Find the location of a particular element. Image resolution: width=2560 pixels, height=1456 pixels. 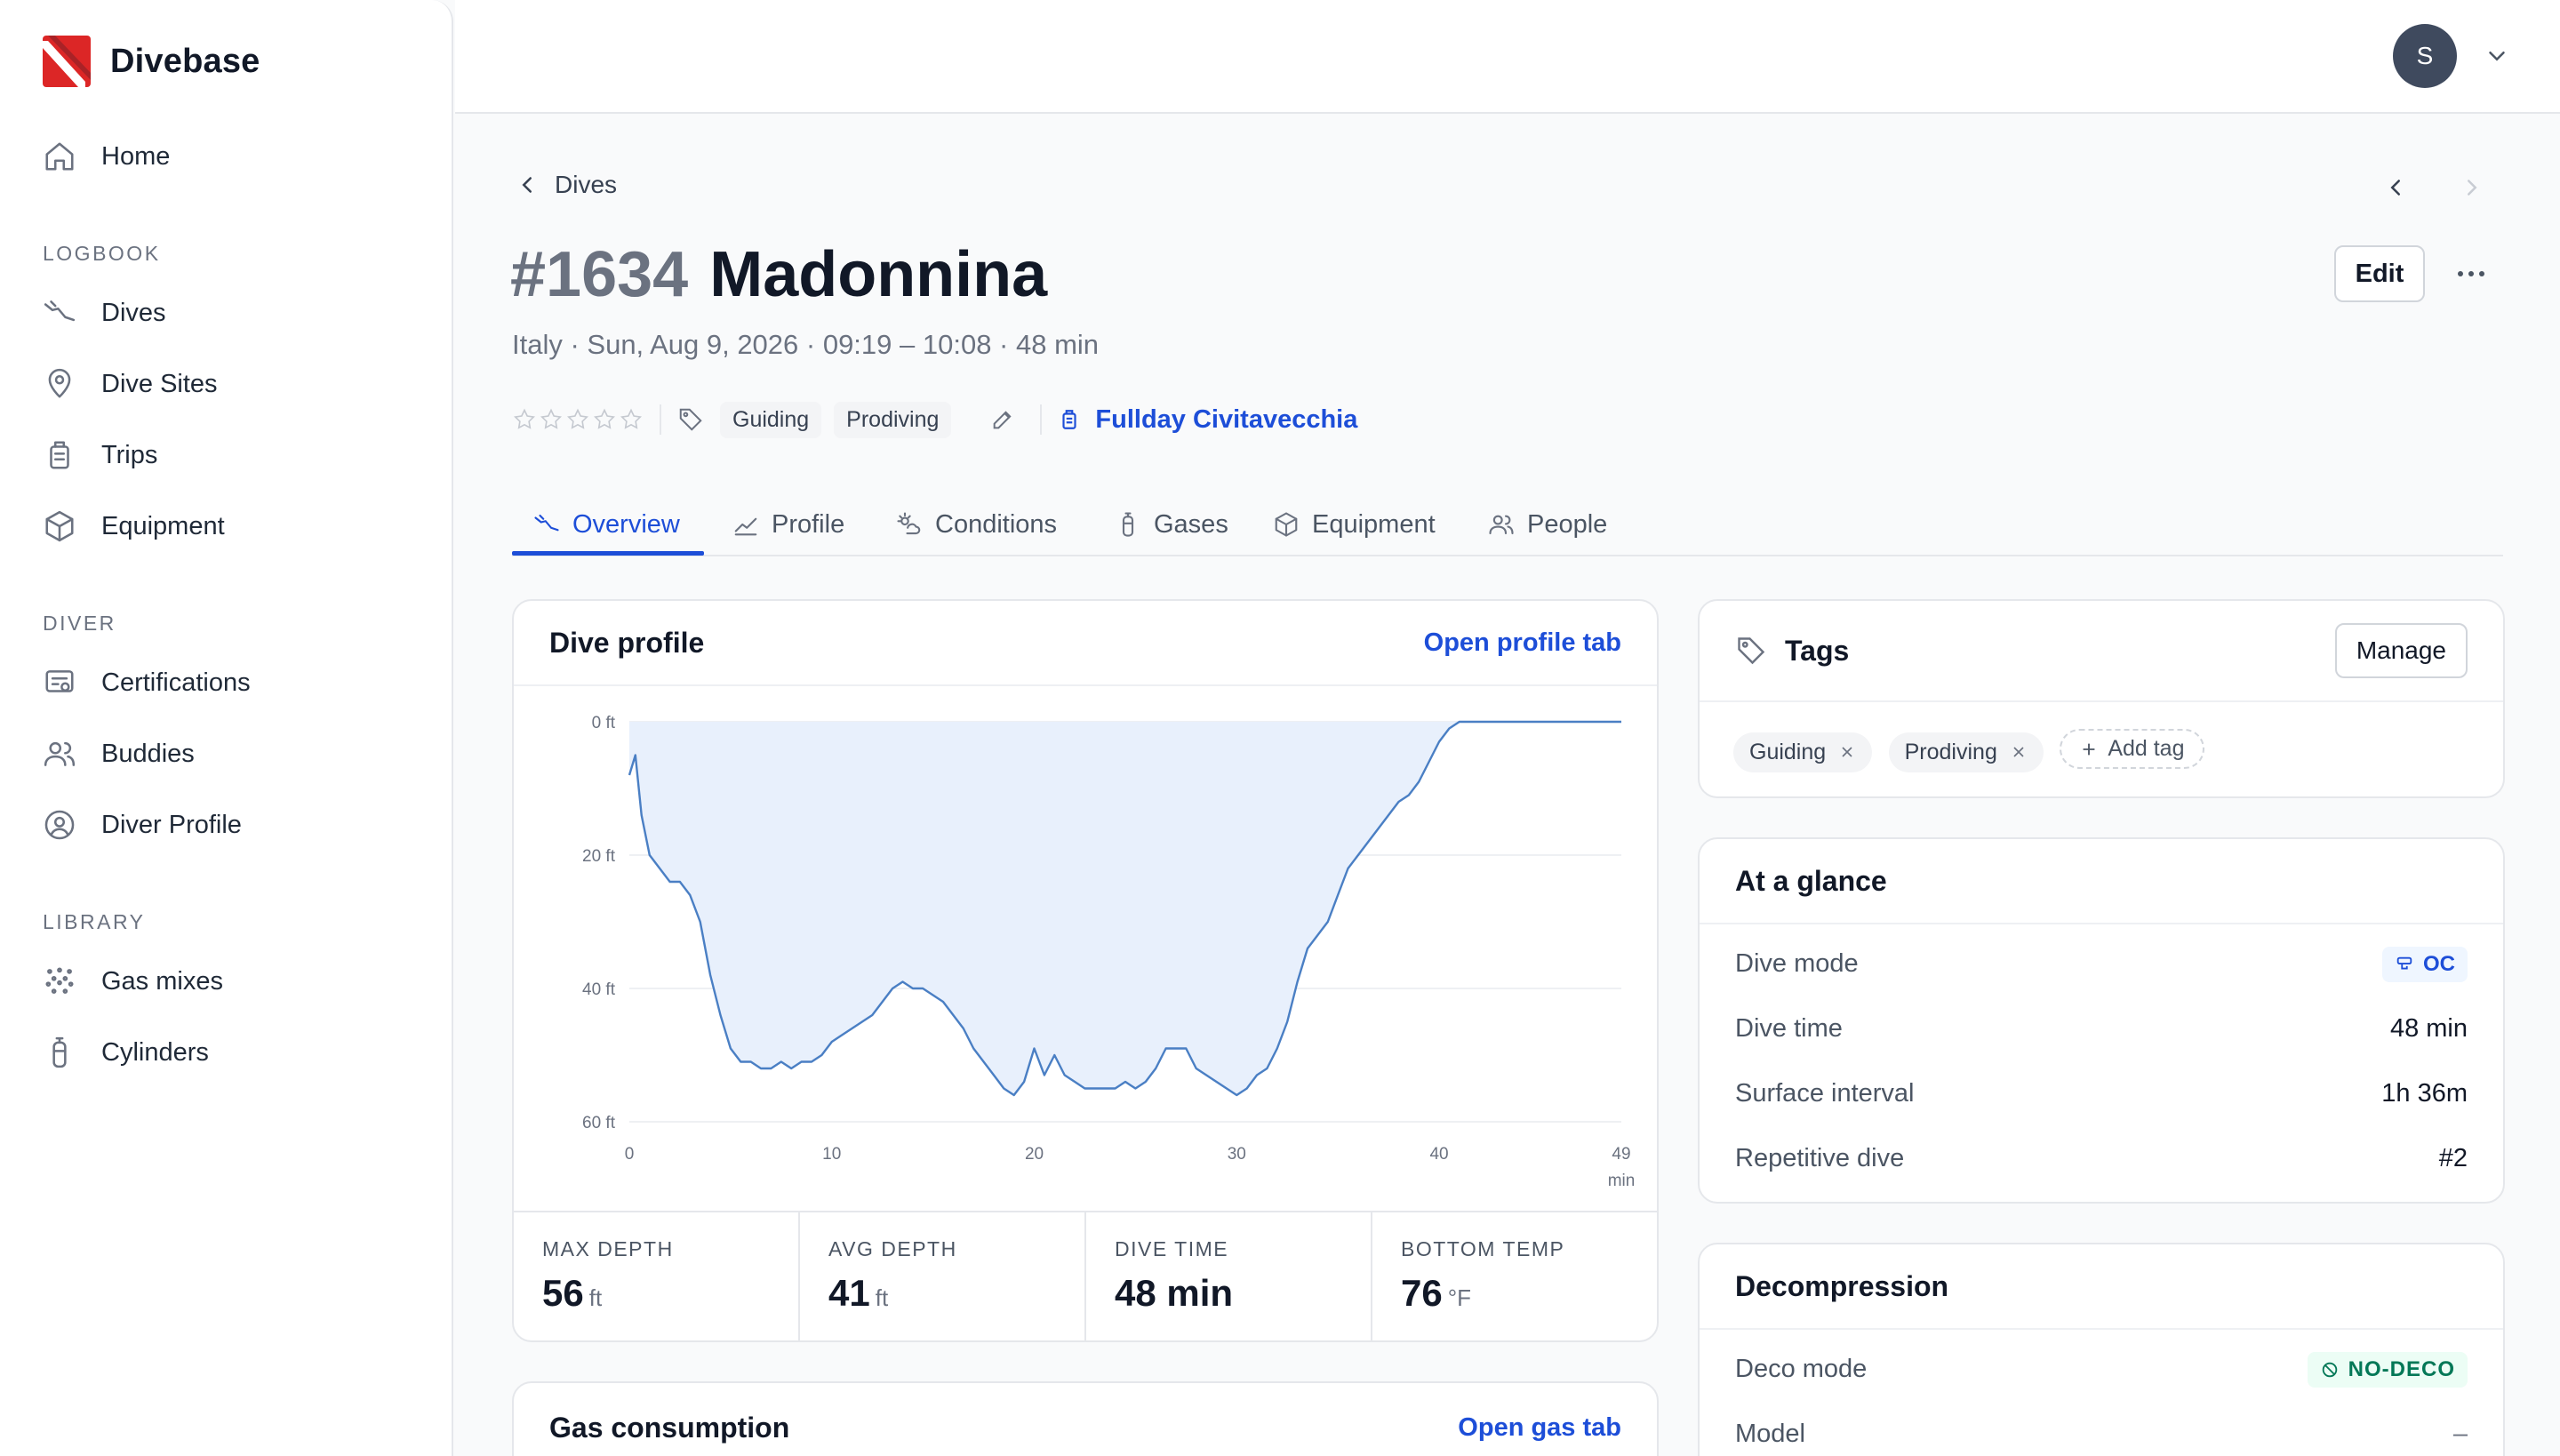

dive-mode-badge: OC is located at coordinates (2425, 964).